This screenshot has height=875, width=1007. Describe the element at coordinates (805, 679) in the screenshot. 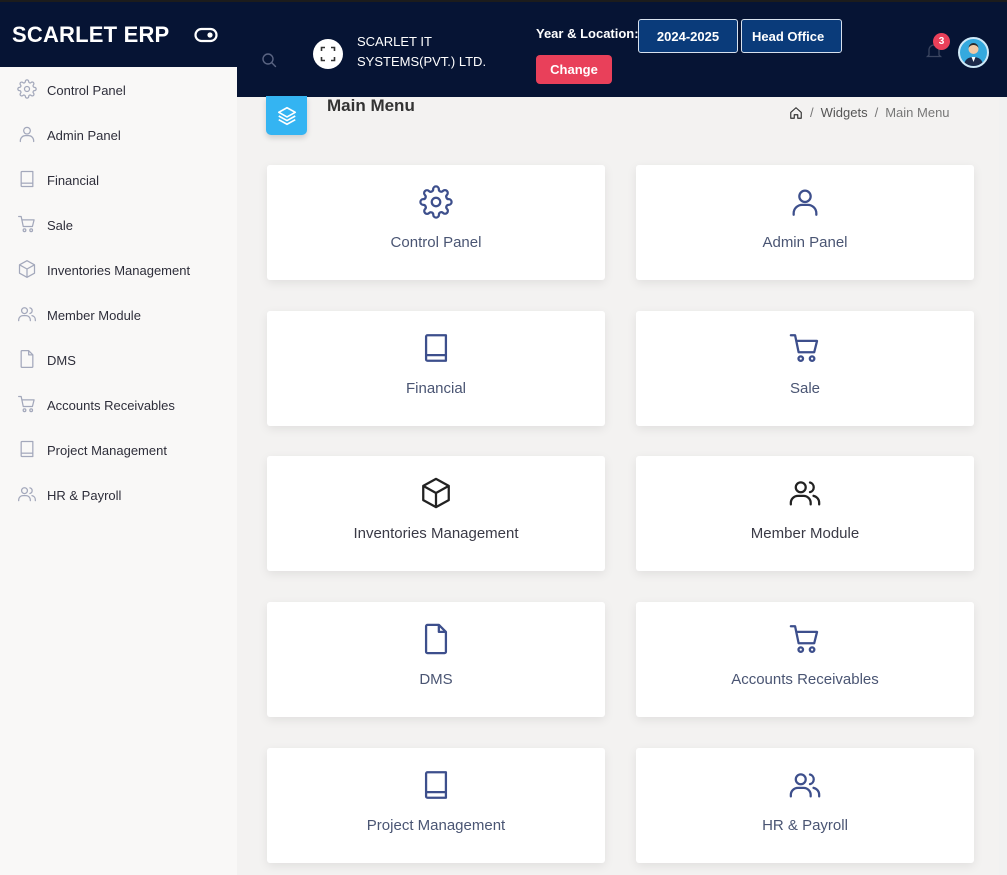

I see `card-label: Accounts Receivables` at that location.